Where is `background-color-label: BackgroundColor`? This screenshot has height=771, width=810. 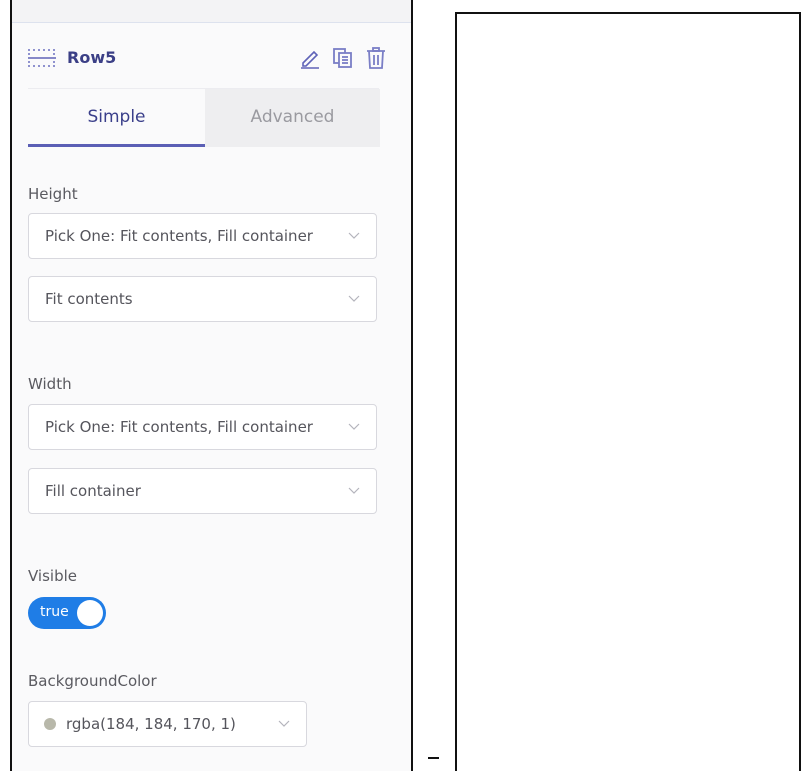 background-color-label: BackgroundColor is located at coordinates (92, 681).